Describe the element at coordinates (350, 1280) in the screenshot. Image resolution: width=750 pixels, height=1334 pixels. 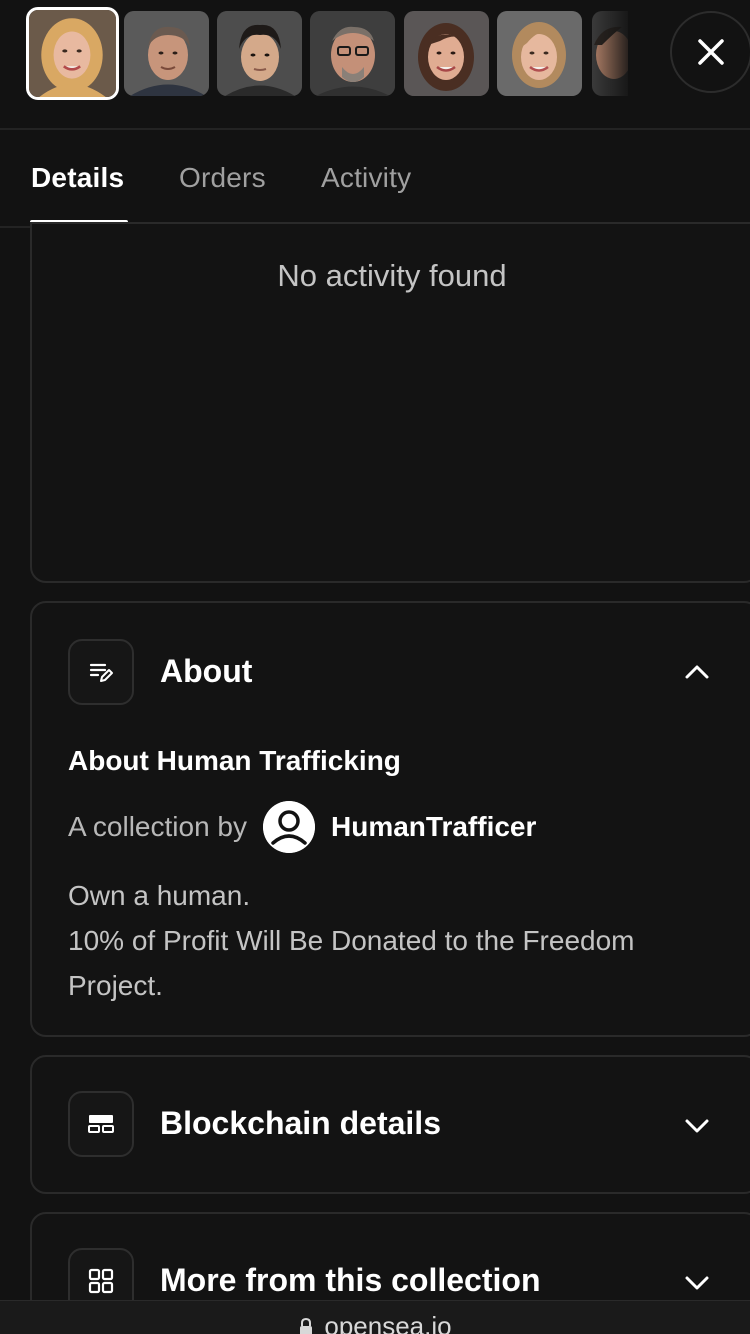
I see `more-from-collection-title: More from this collection` at that location.